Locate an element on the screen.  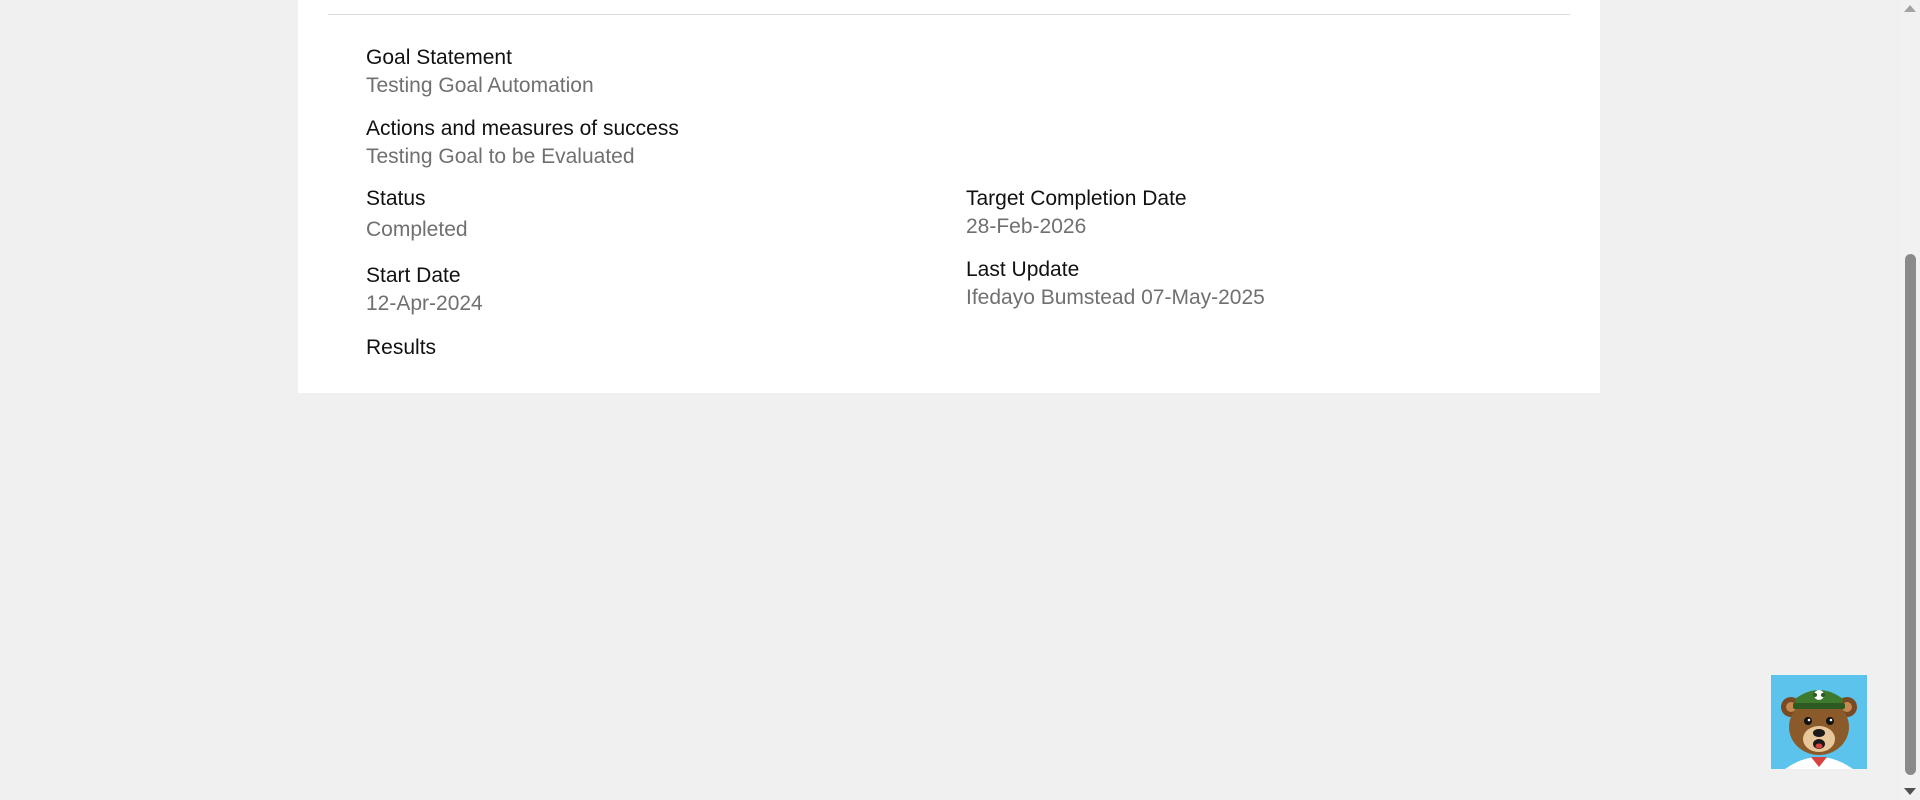
target-completion-date-label: Target Completion Date is located at coordinates (1076, 198).